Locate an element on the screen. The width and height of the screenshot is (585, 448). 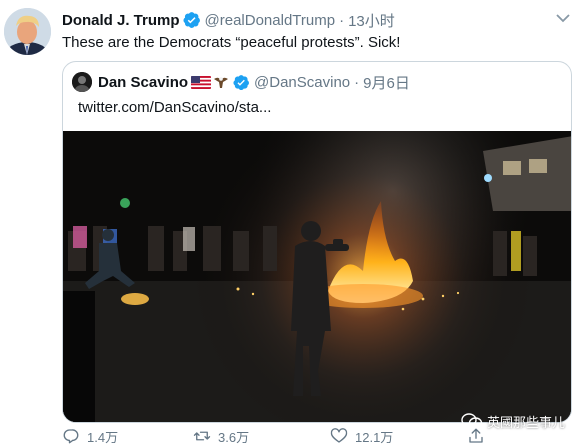
like-button: 12.1万 is located at coordinates (361, 436).